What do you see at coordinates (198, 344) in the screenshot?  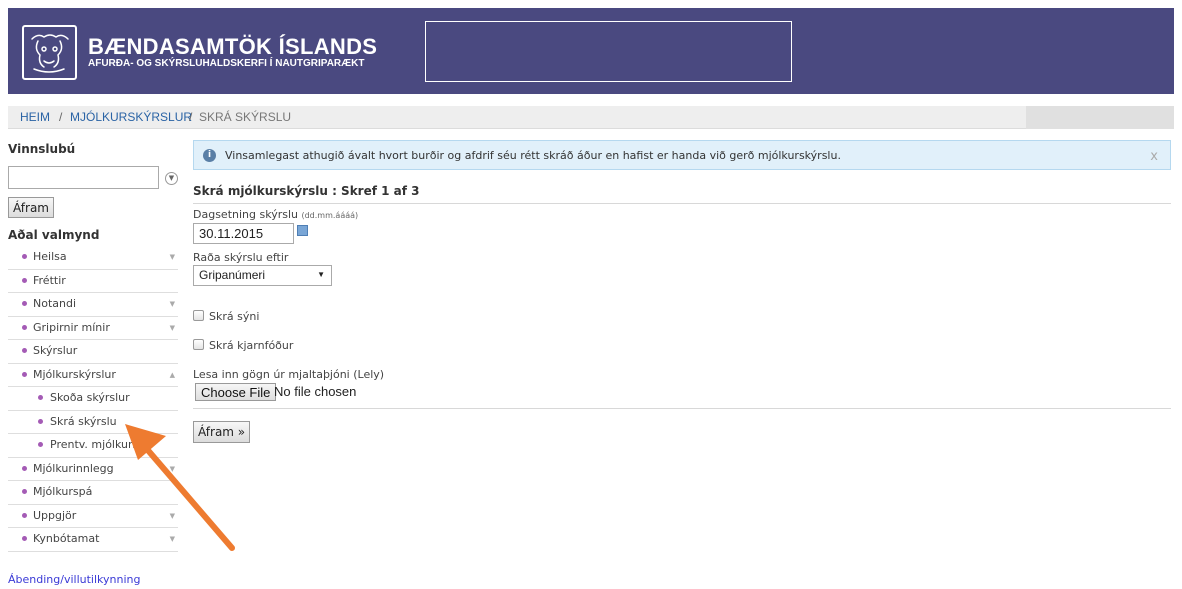 I see `register-feed-checkbox` at bounding box center [198, 344].